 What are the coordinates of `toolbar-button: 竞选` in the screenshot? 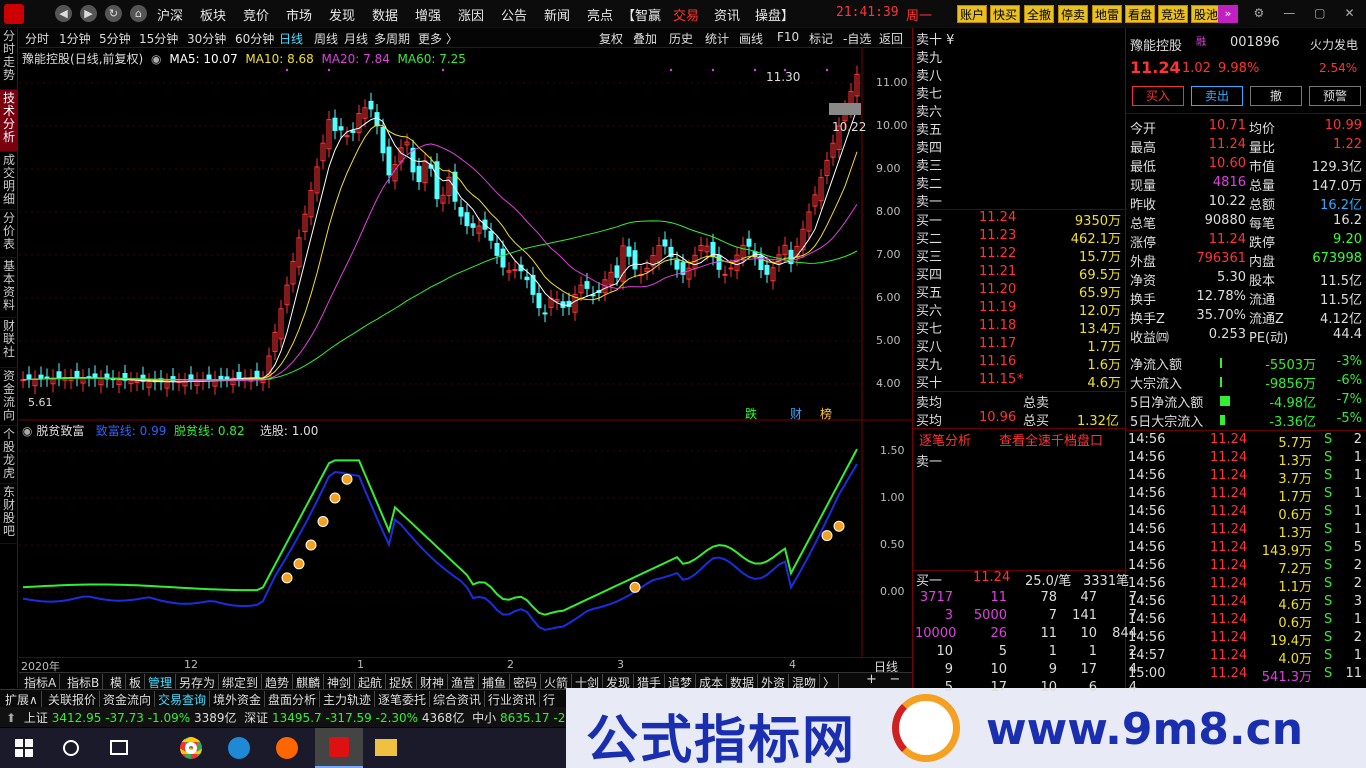 It's located at (1173, 14).